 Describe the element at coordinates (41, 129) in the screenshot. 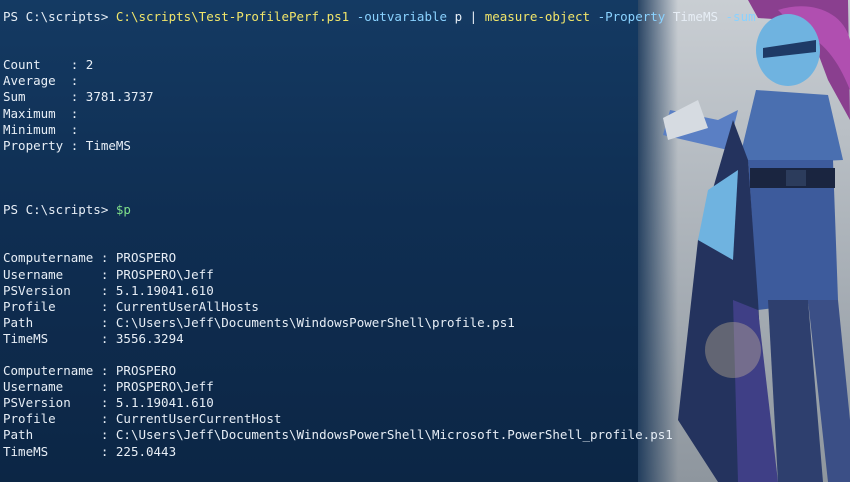

I see `minimum-label: Minimum :` at that location.